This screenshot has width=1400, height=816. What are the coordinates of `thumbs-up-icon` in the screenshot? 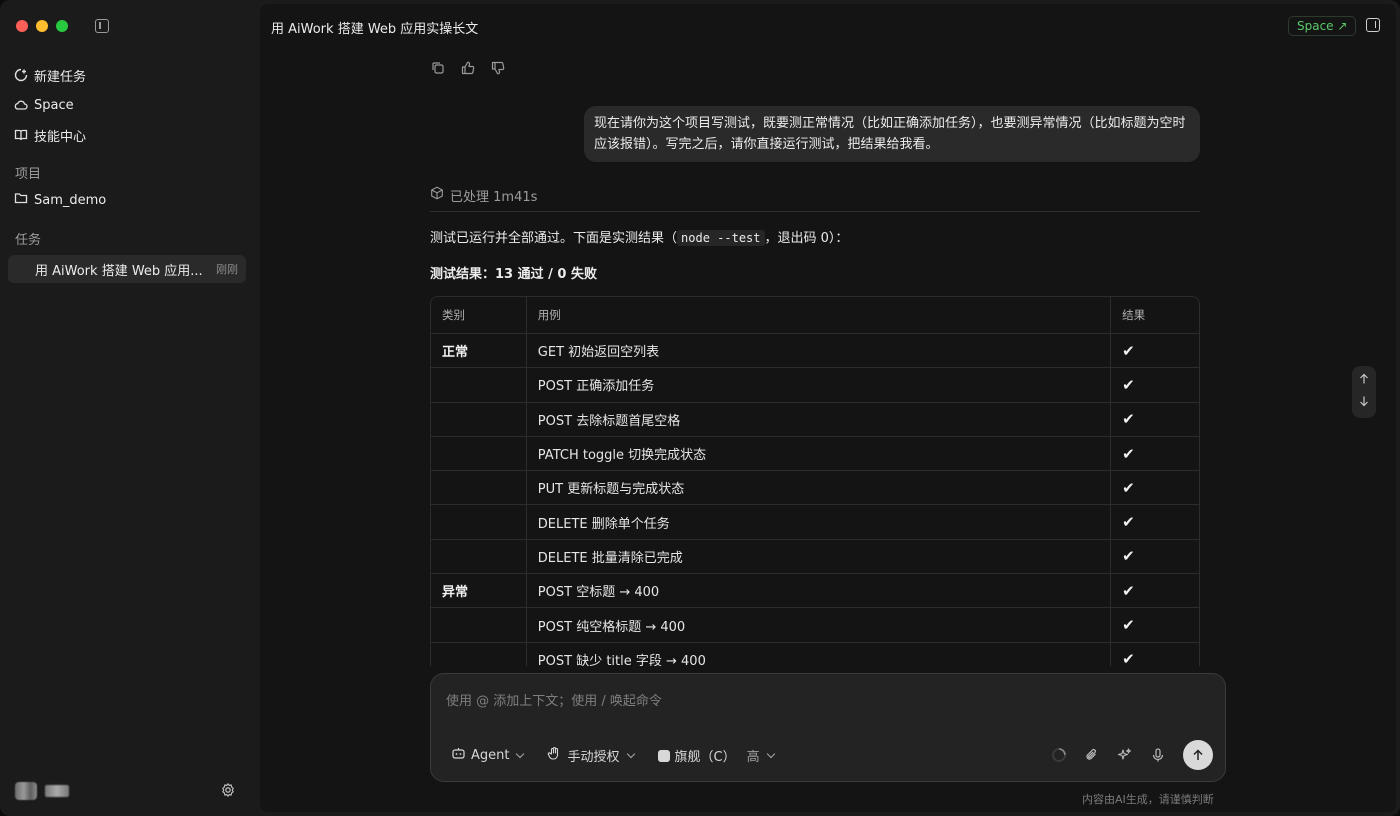 It's located at (468, 68).